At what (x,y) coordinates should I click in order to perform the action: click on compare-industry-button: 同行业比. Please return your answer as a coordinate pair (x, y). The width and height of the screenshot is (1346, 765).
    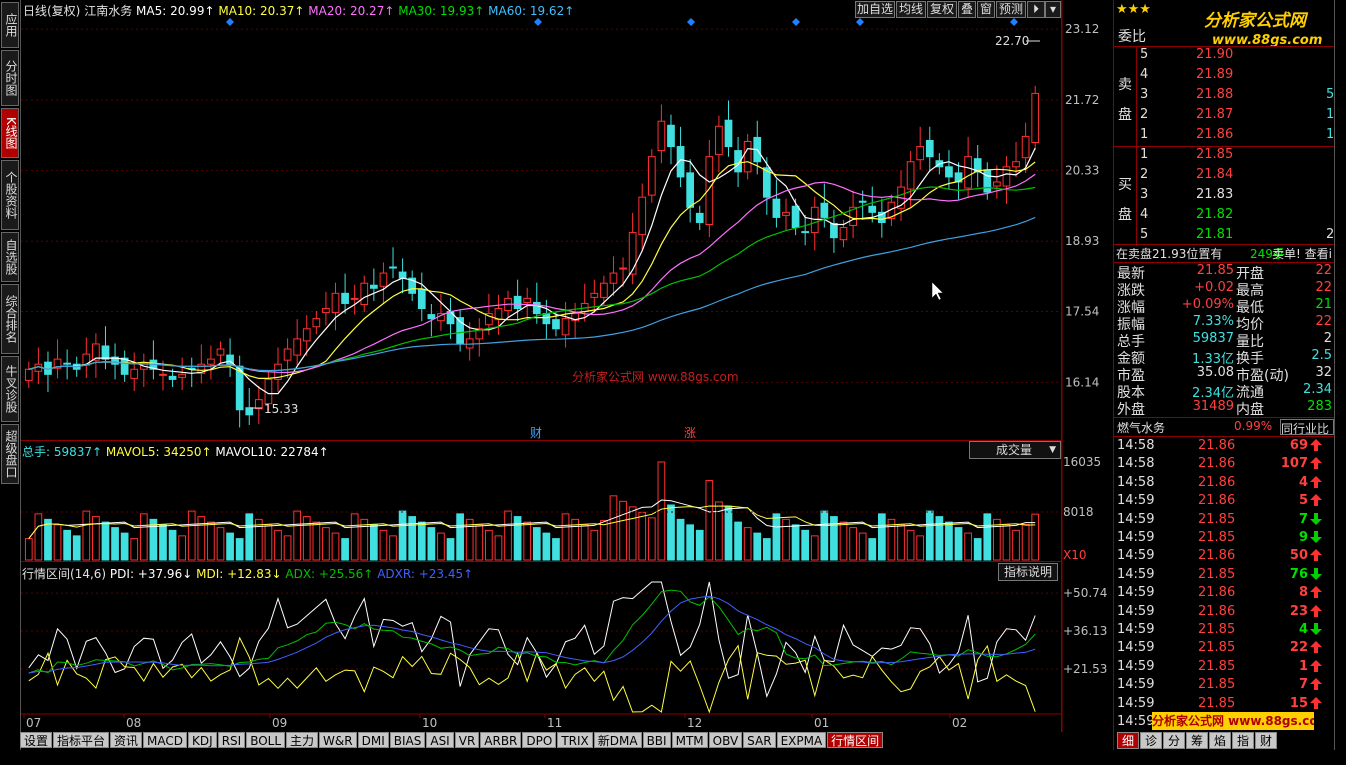
    Looking at the image, I should click on (1307, 427).